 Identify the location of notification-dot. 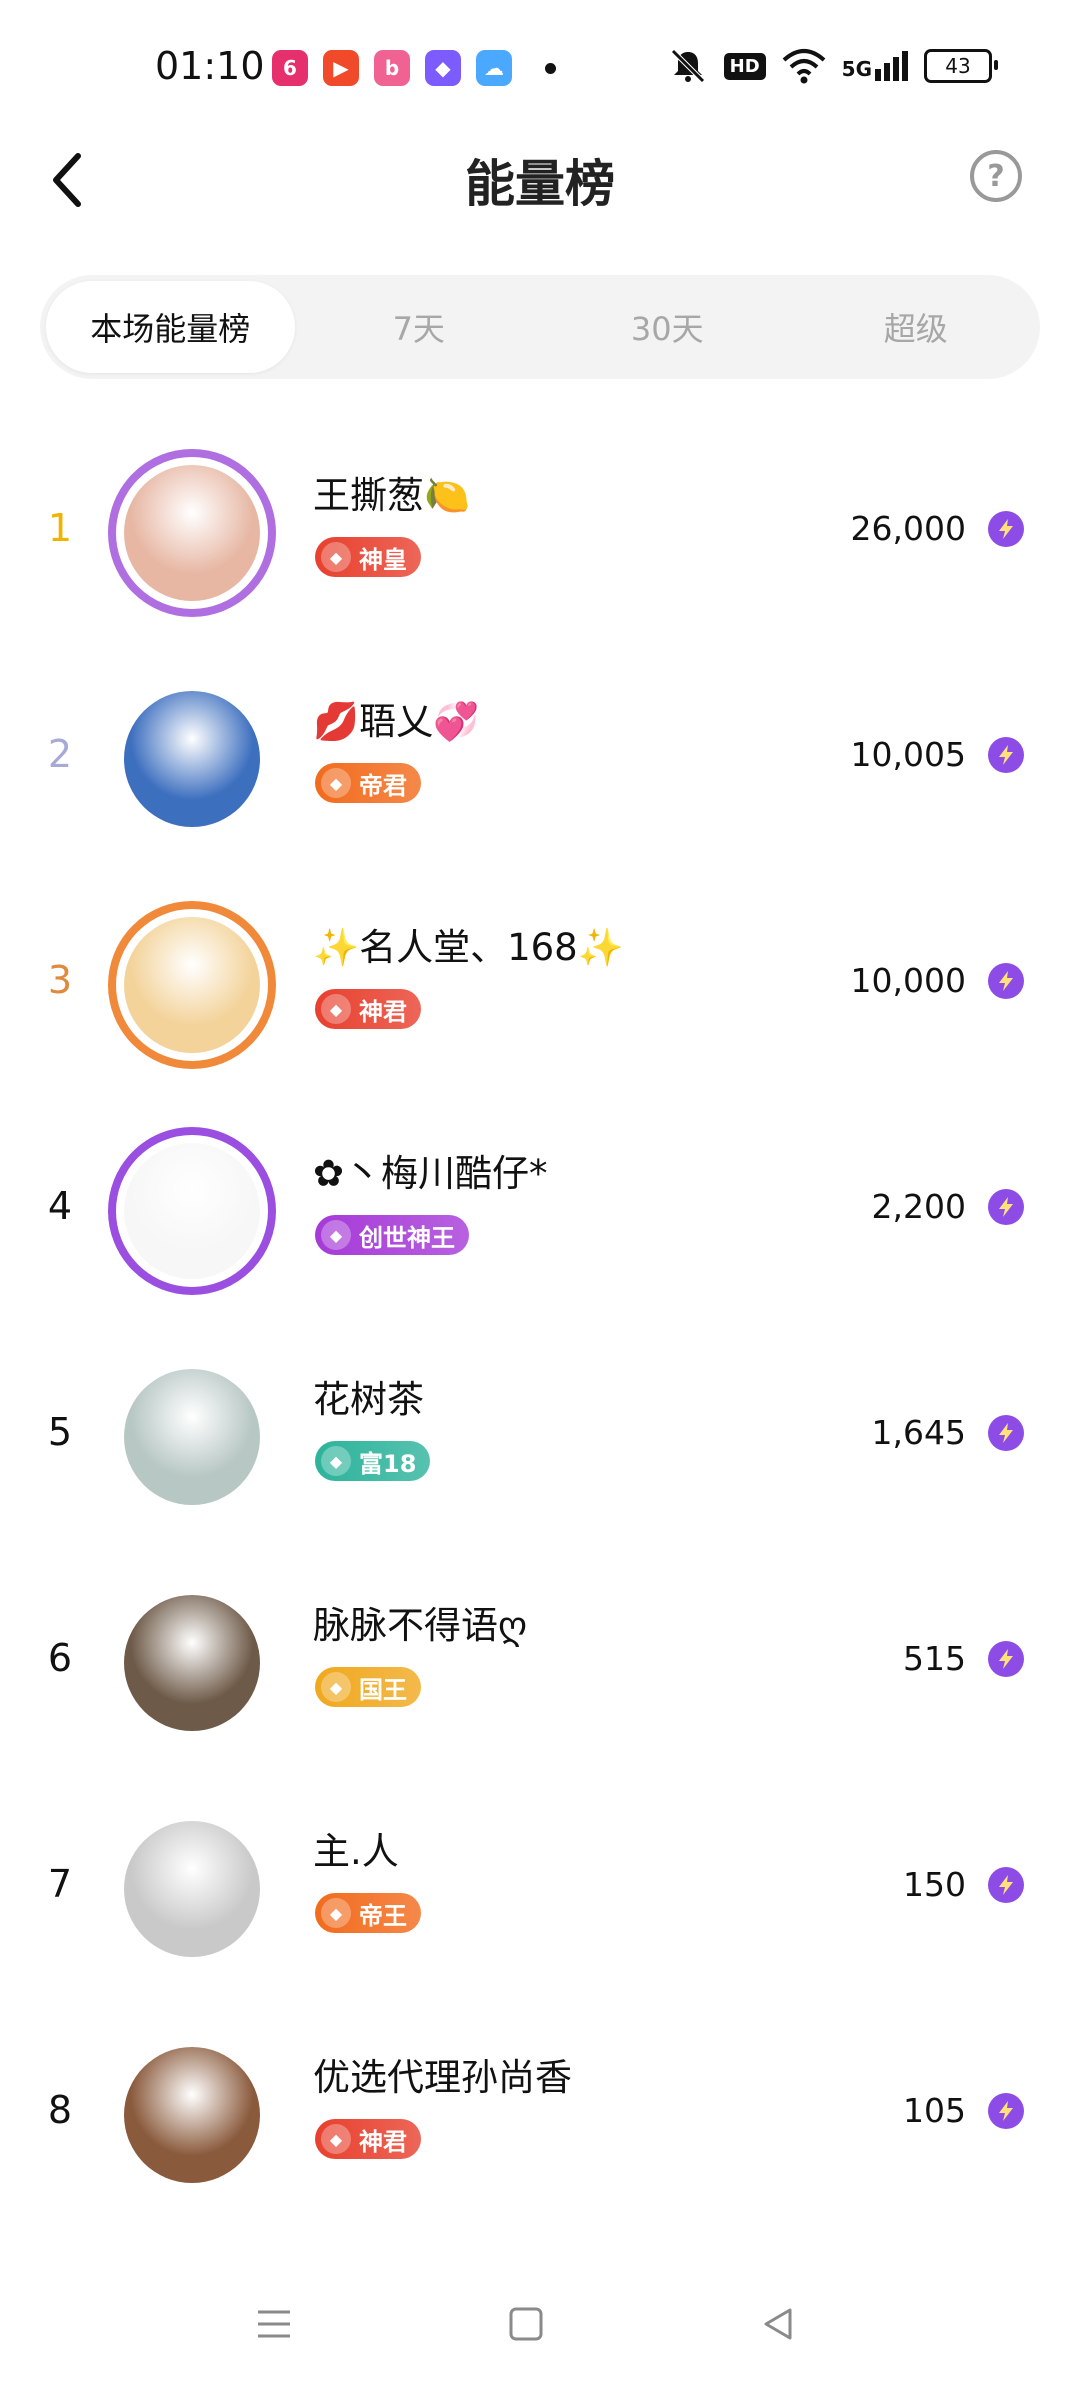
(550, 68).